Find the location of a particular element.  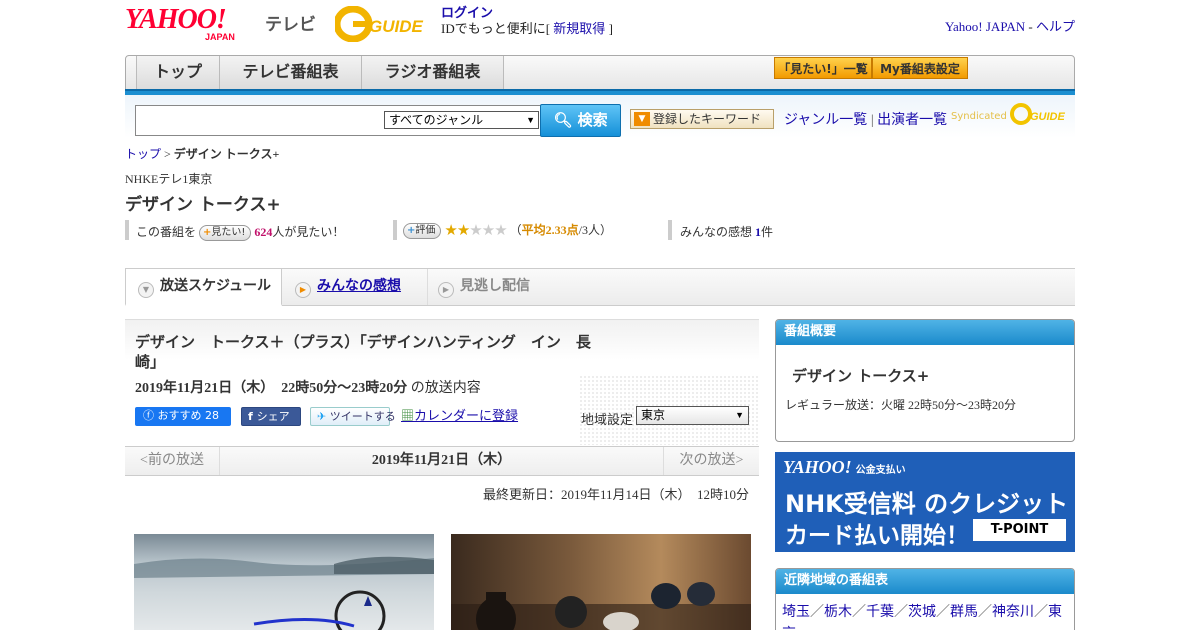

page-title: デザイン トークス+ is located at coordinates (203, 205).